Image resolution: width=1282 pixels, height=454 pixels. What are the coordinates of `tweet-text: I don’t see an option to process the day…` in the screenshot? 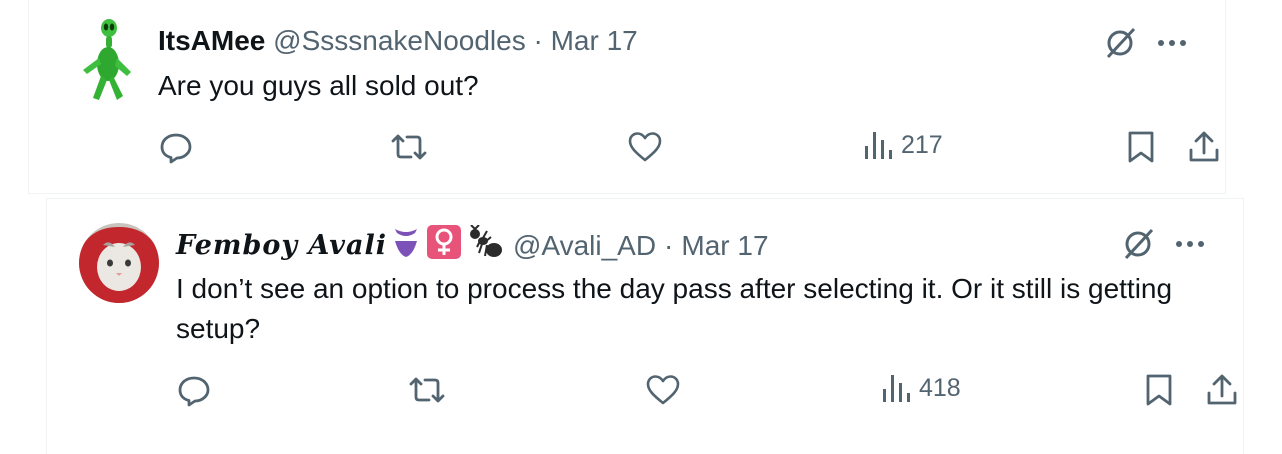 It's located at (674, 308).